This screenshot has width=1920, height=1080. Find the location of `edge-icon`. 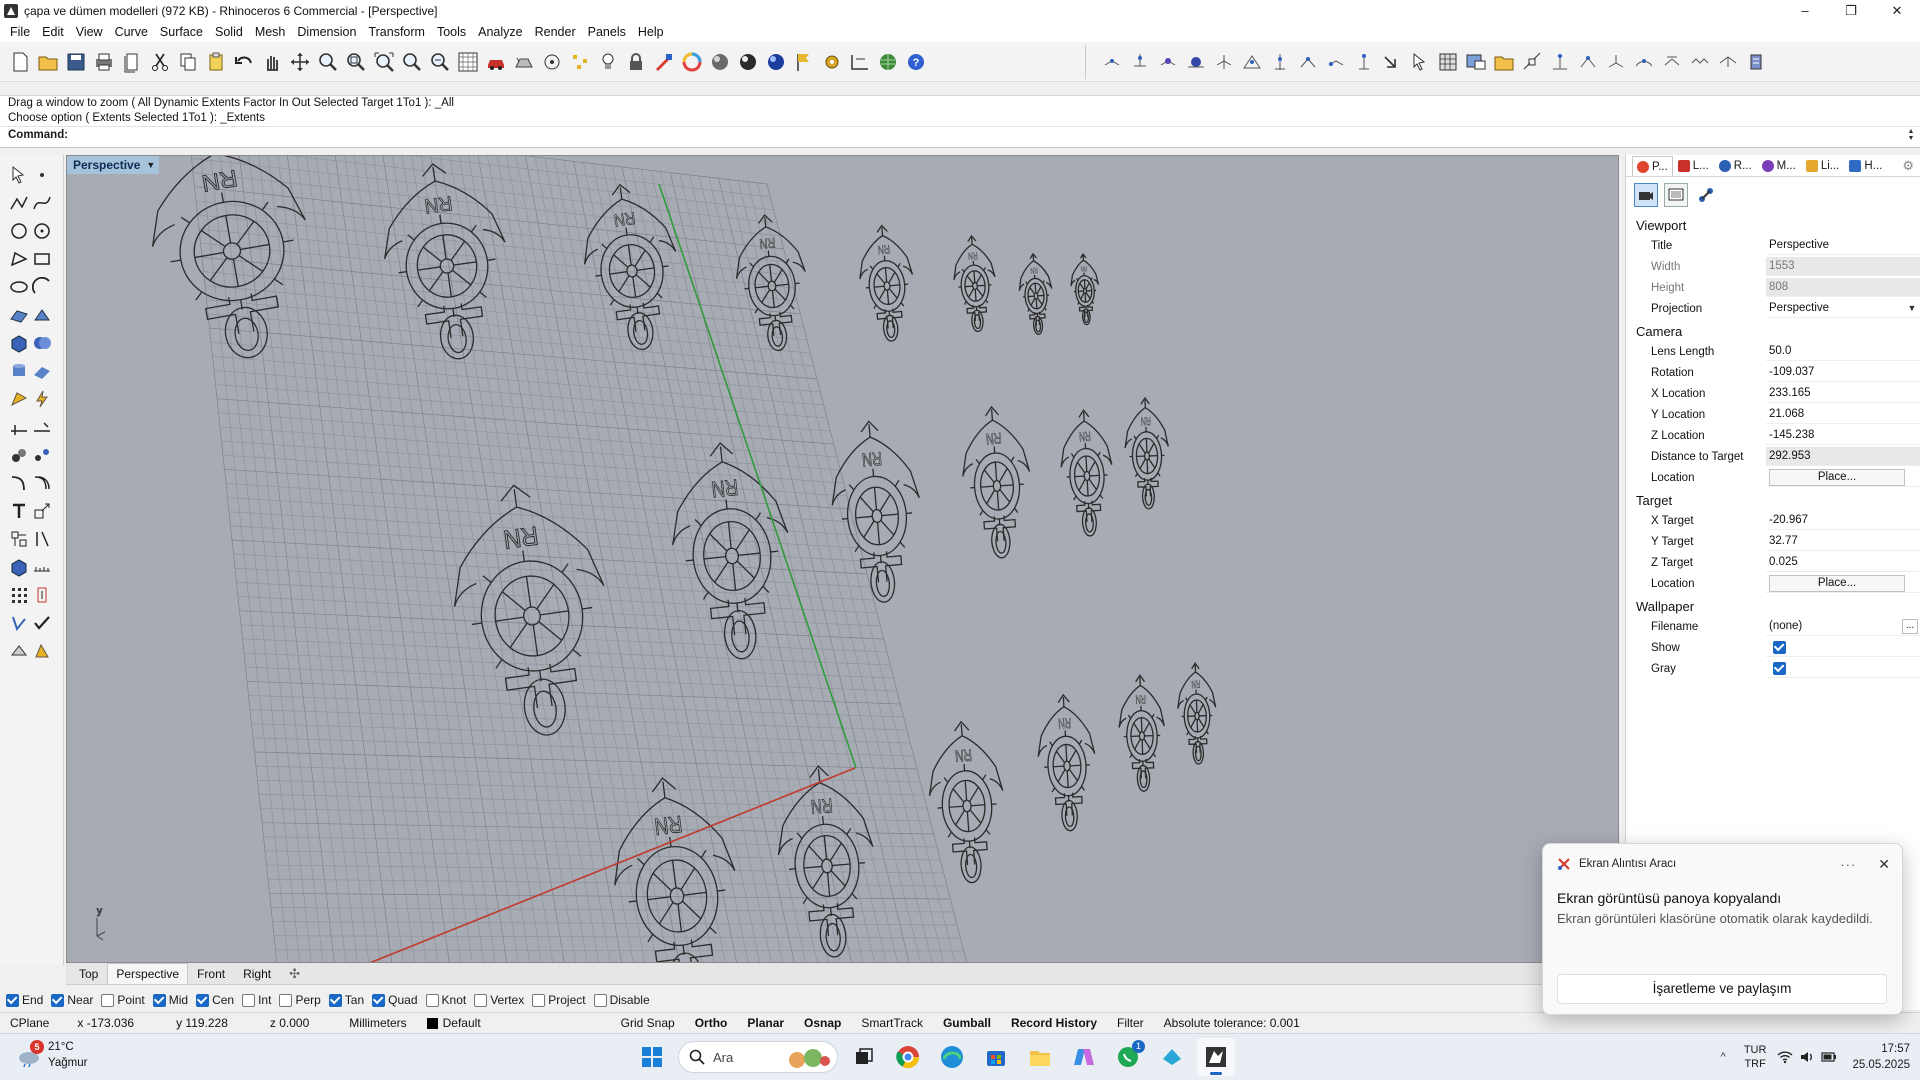

edge-icon is located at coordinates (952, 1057).